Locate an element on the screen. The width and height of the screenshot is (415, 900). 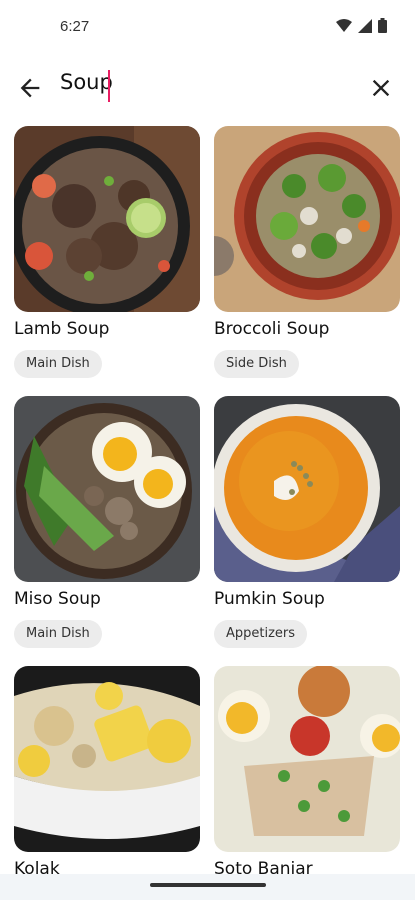
status-bar: 6:27 is located at coordinates (207, 28).